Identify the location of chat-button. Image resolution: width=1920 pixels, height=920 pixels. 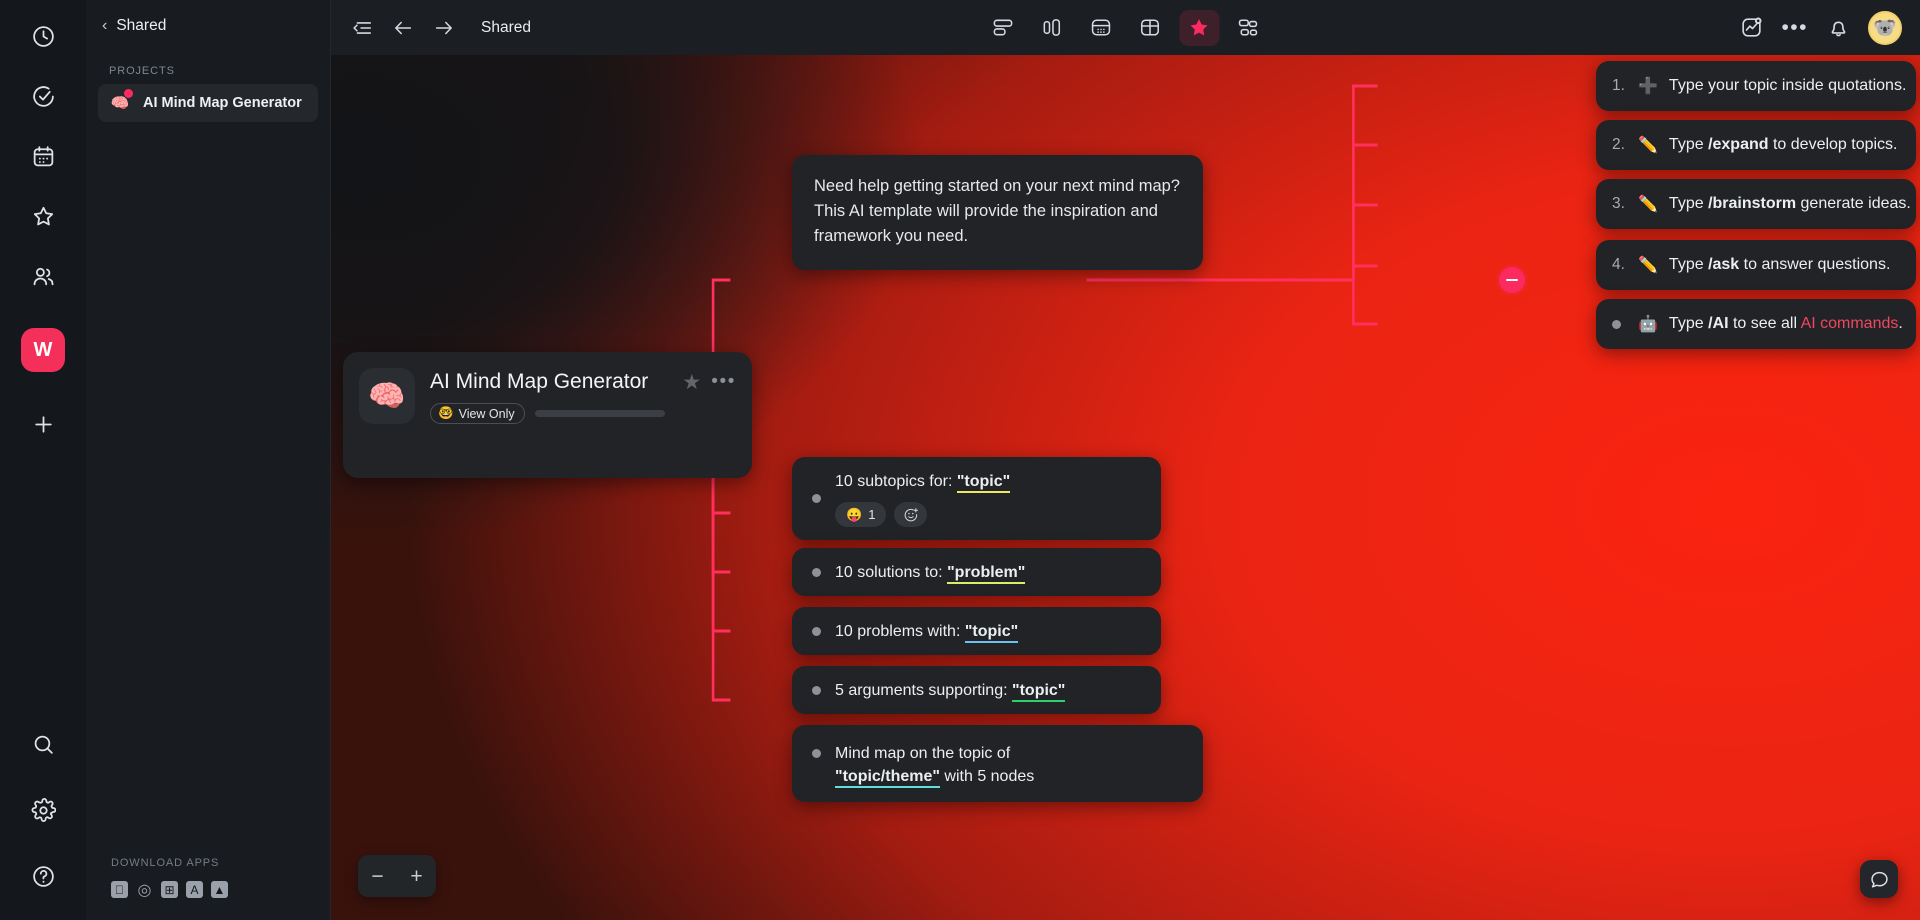
(1879, 879).